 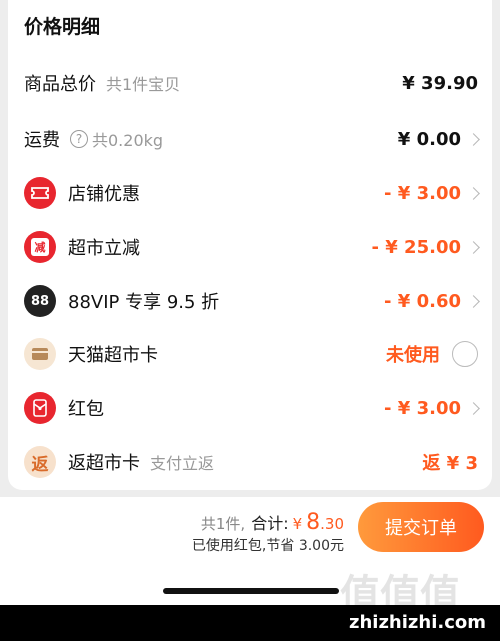 What do you see at coordinates (79, 139) in the screenshot?
I see `help-icon: ?` at bounding box center [79, 139].